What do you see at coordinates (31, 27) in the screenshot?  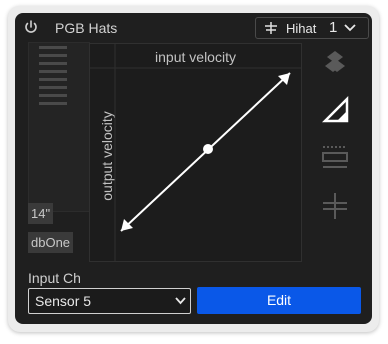 I see `power-icon` at bounding box center [31, 27].